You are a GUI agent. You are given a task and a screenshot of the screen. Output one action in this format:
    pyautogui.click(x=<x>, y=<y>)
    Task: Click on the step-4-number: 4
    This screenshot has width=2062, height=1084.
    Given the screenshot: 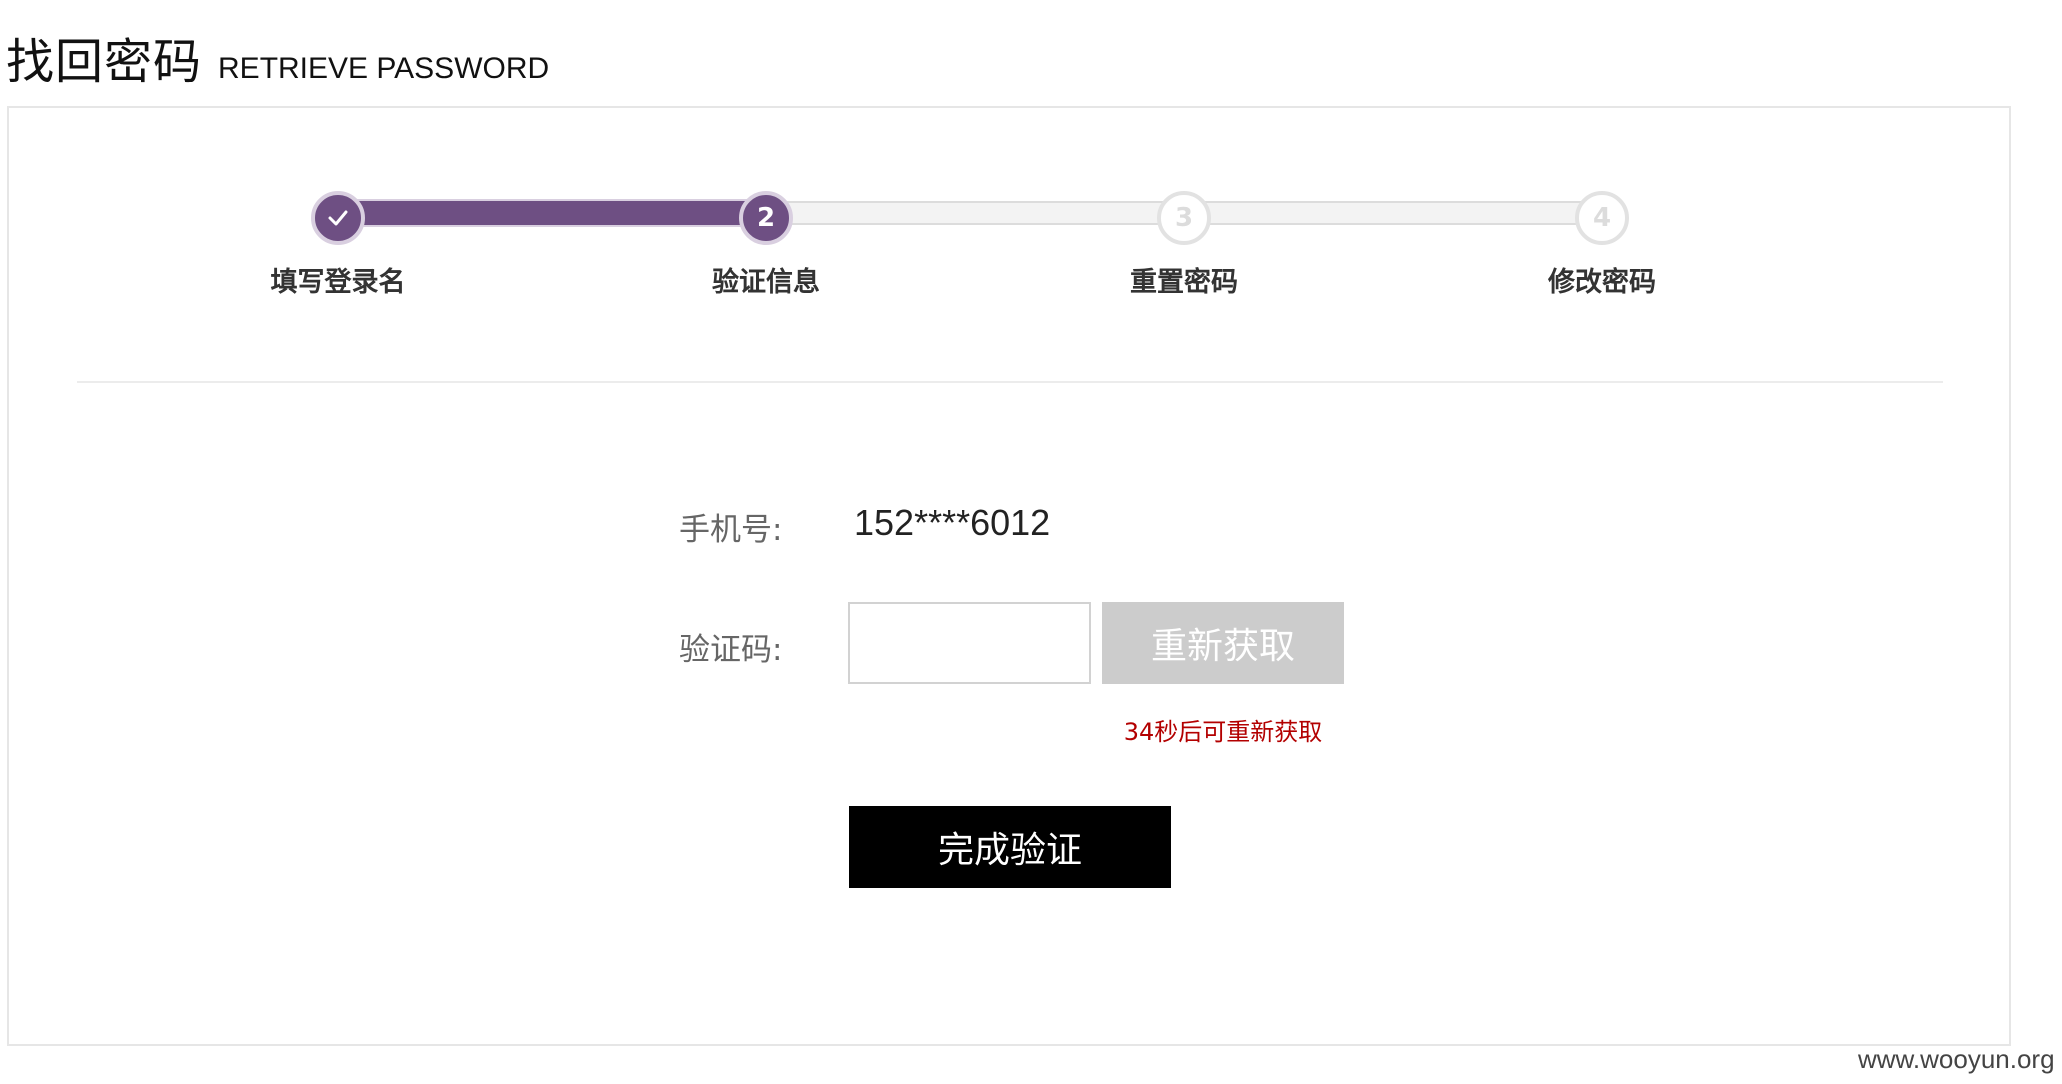 What is the action you would take?
    pyautogui.click(x=1602, y=218)
    